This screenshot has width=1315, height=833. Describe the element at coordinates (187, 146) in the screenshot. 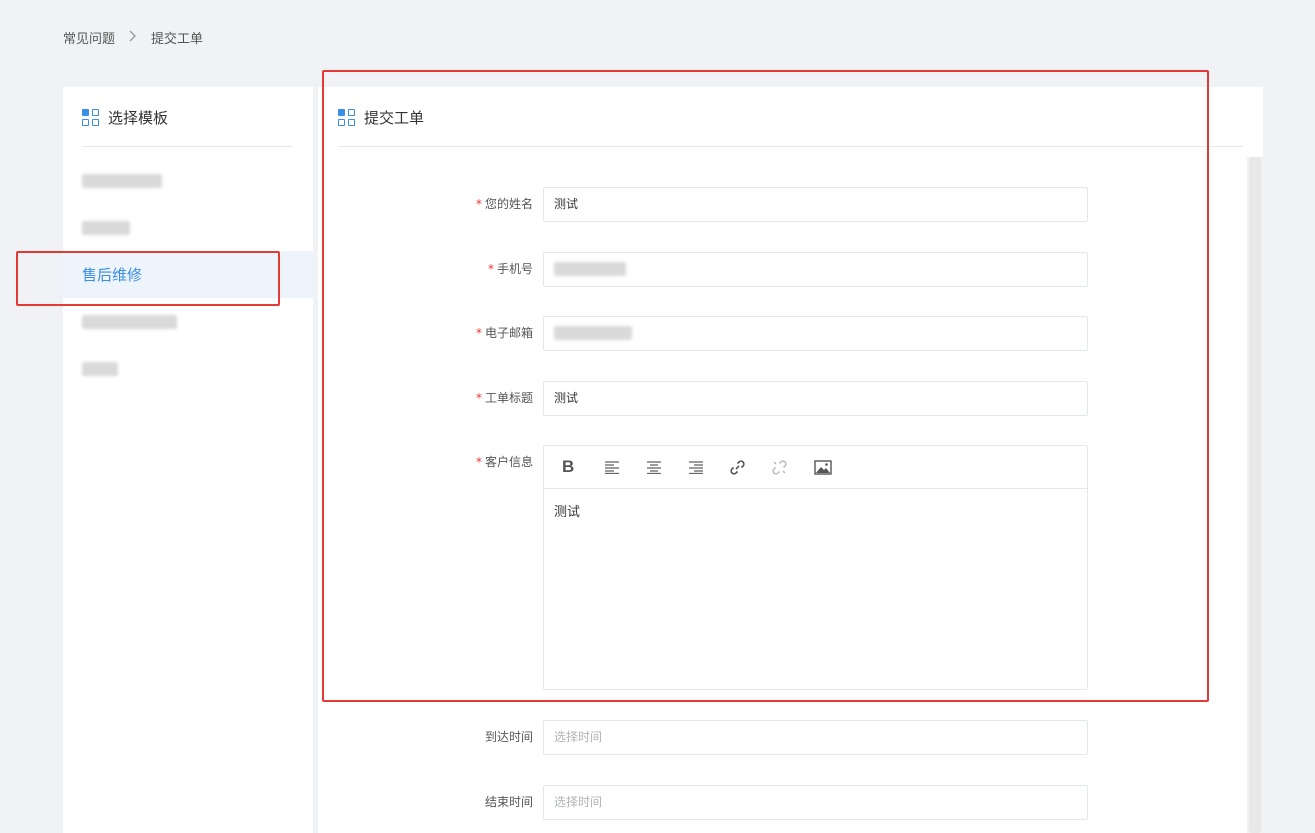

I see `divider` at that location.